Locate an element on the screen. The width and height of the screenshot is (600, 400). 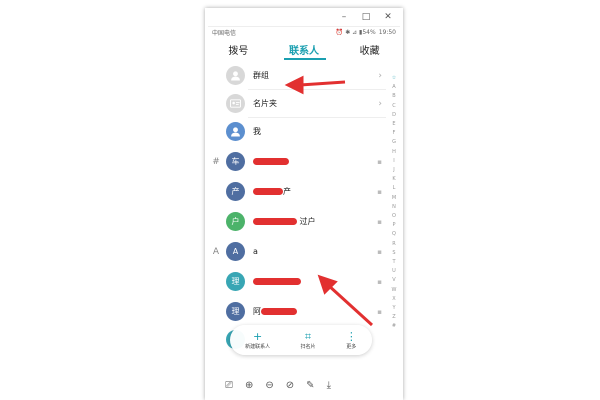
new-contact-label: 新建联系人 is located at coordinates (258, 346).